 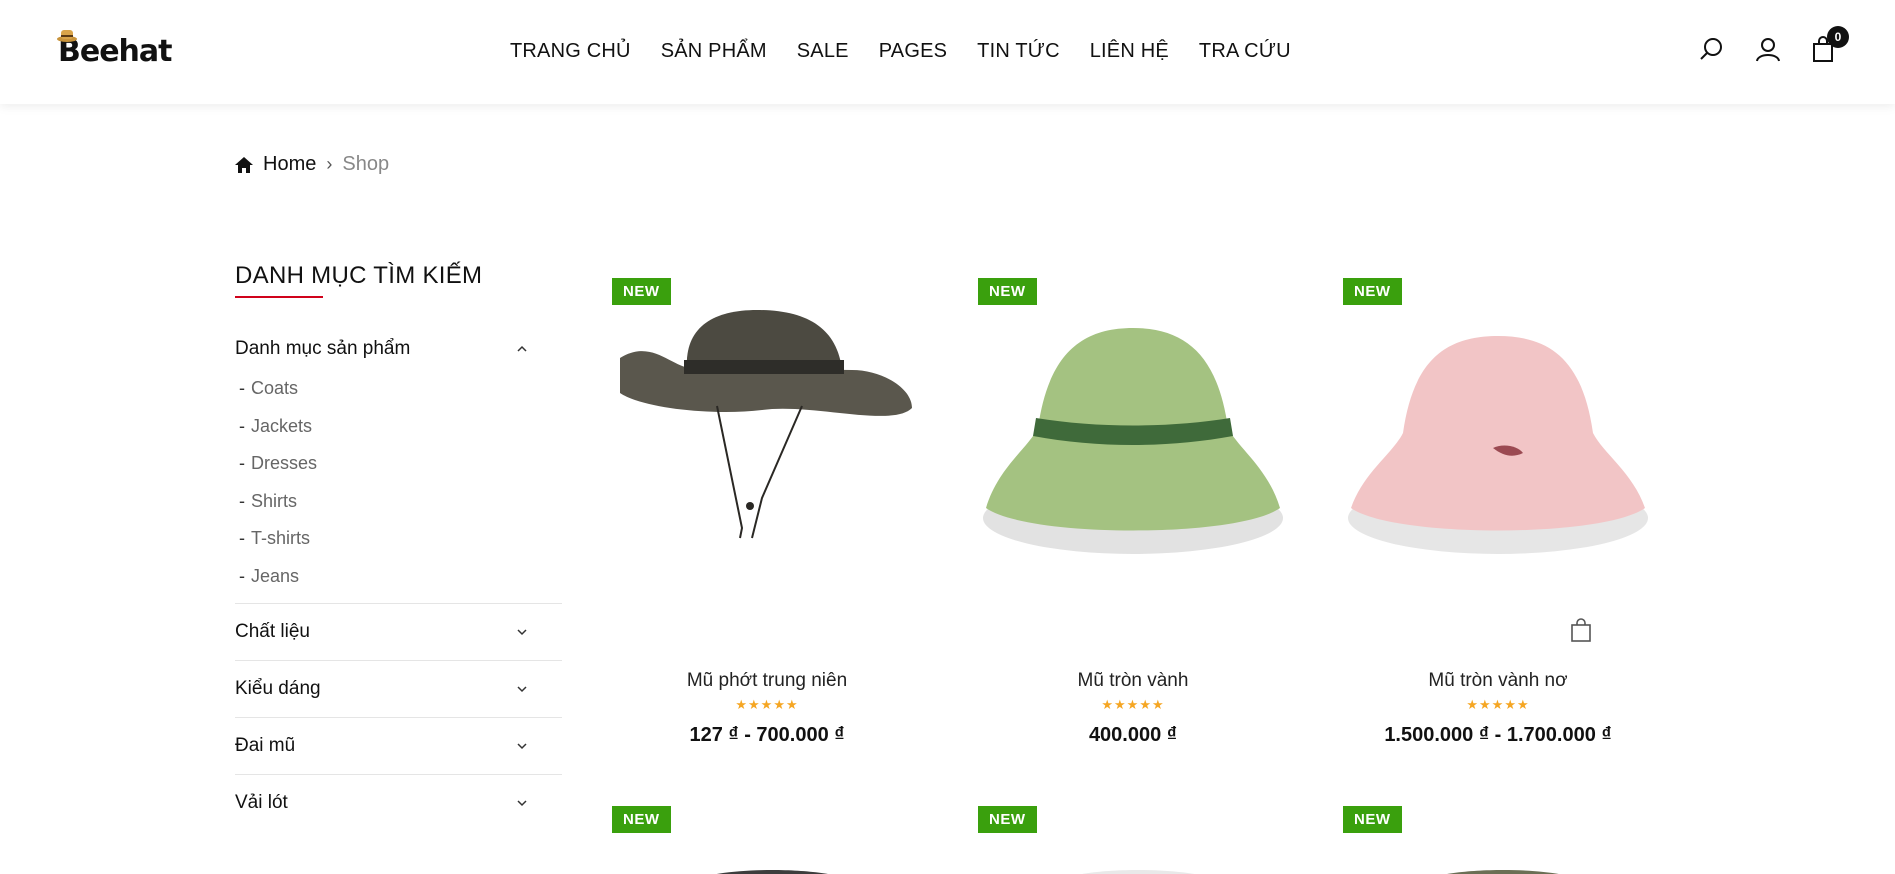 I want to click on filter-group-label: Kiểu dáng, so click(x=278, y=688).